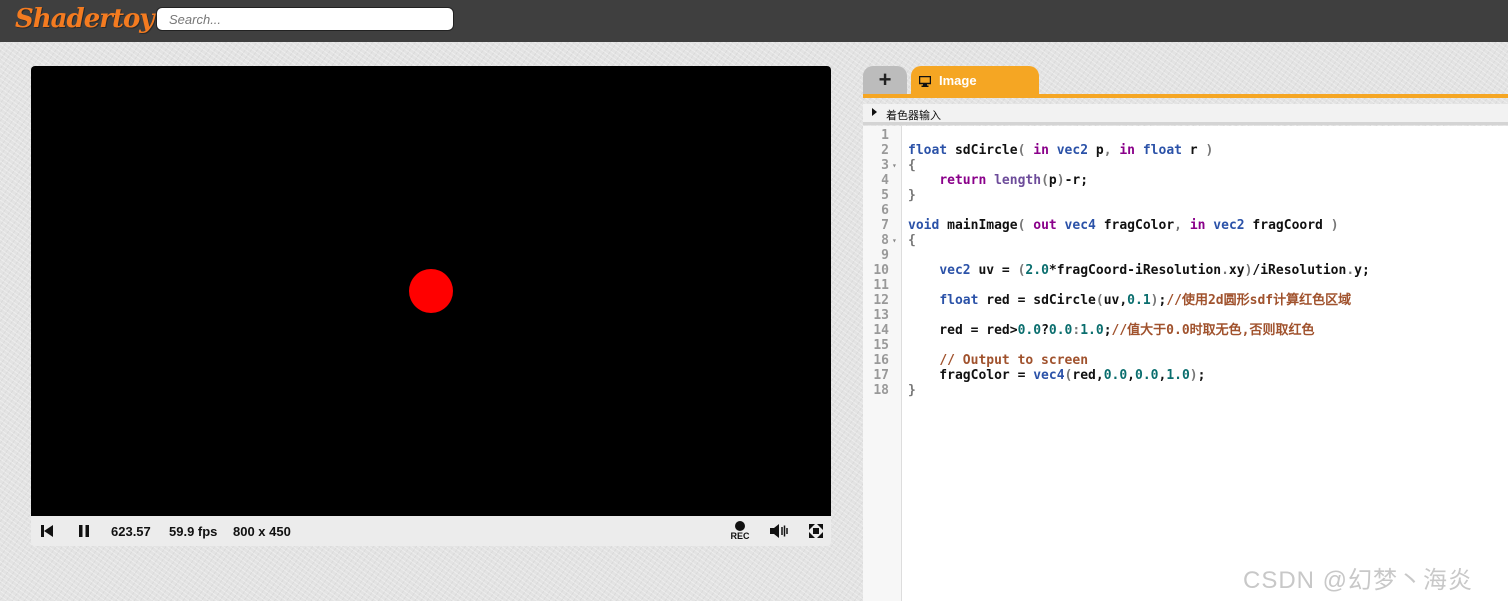 The image size is (1508, 601). What do you see at coordinates (1185, 285) in the screenshot?
I see `code-line: 11` at bounding box center [1185, 285].